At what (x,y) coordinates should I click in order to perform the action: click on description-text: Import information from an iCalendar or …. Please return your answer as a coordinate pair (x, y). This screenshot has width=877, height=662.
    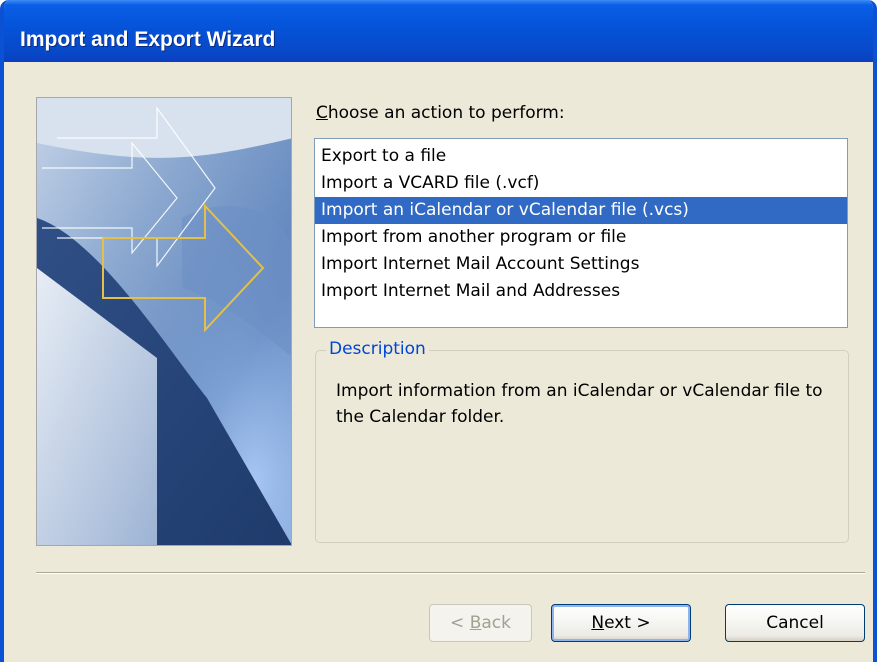
    Looking at the image, I should click on (579, 404).